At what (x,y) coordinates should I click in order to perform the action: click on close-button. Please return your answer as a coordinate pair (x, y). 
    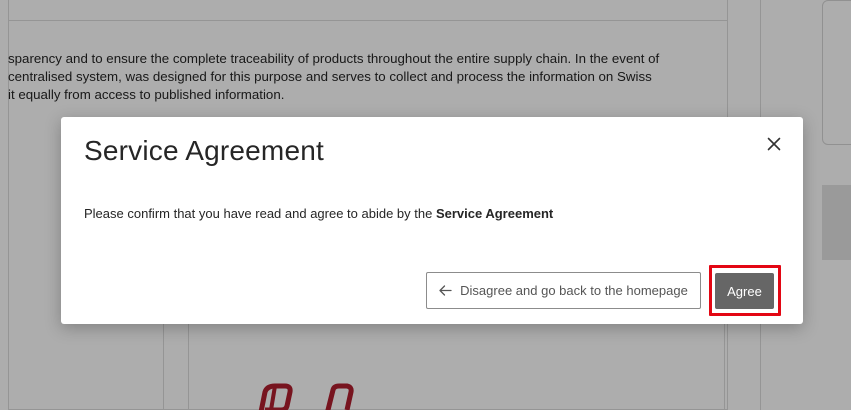
    Looking at the image, I should click on (774, 144).